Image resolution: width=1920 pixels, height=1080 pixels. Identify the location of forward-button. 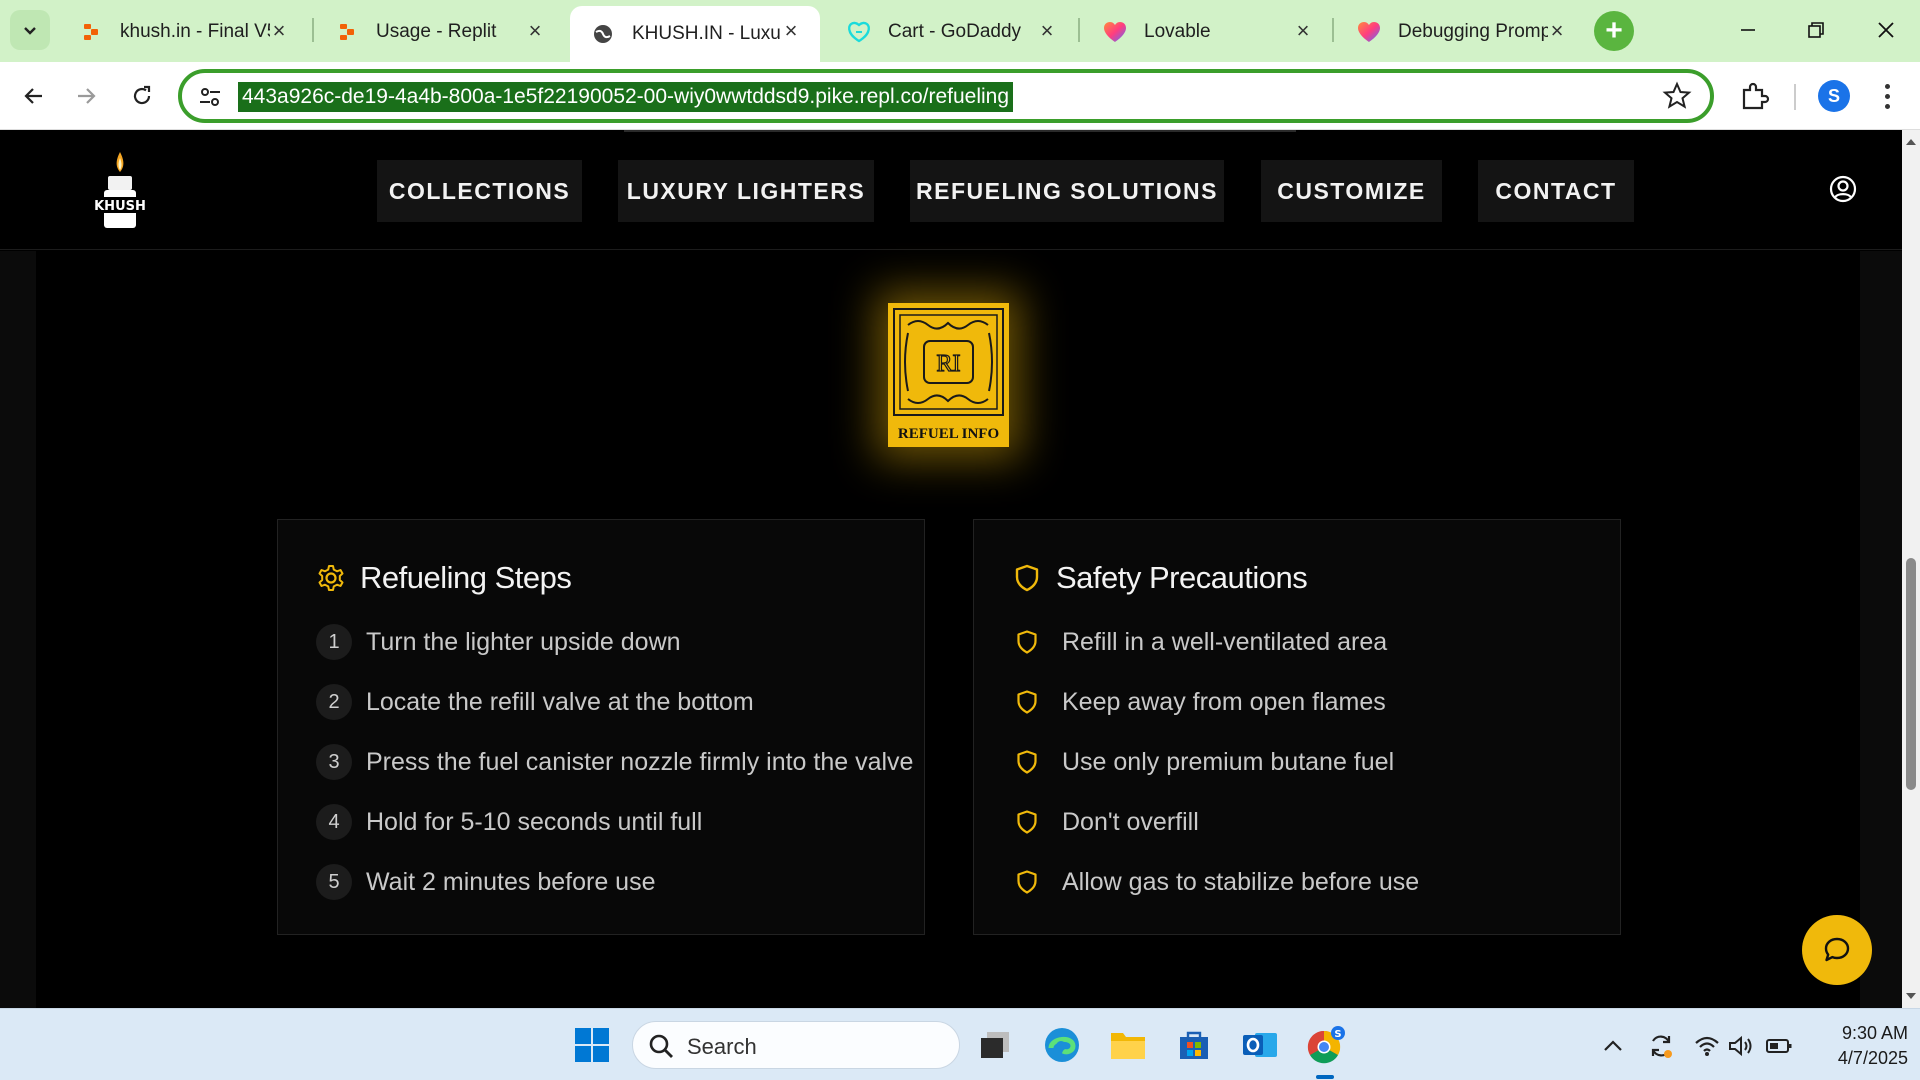
(86, 96).